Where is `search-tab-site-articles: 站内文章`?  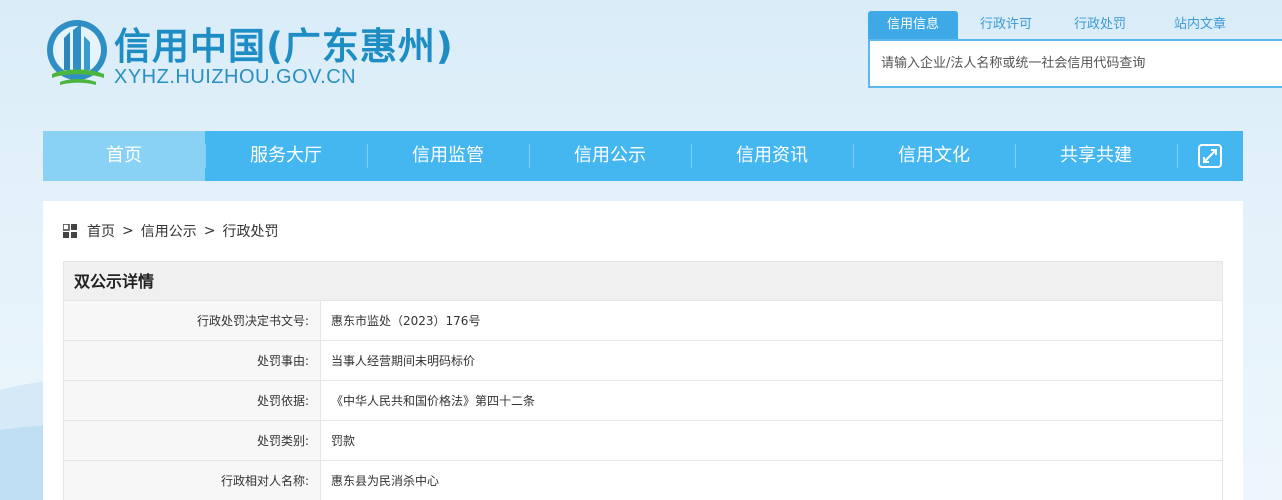 search-tab-site-articles: 站内文章 is located at coordinates (1200, 25).